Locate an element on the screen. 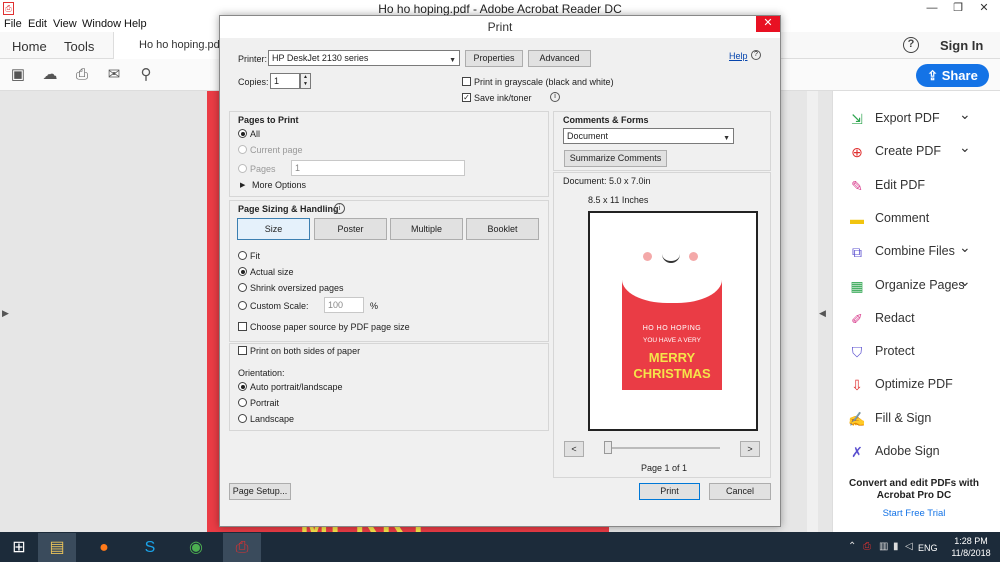 The width and height of the screenshot is (1000, 562). skype-icon: S is located at coordinates (150, 547).